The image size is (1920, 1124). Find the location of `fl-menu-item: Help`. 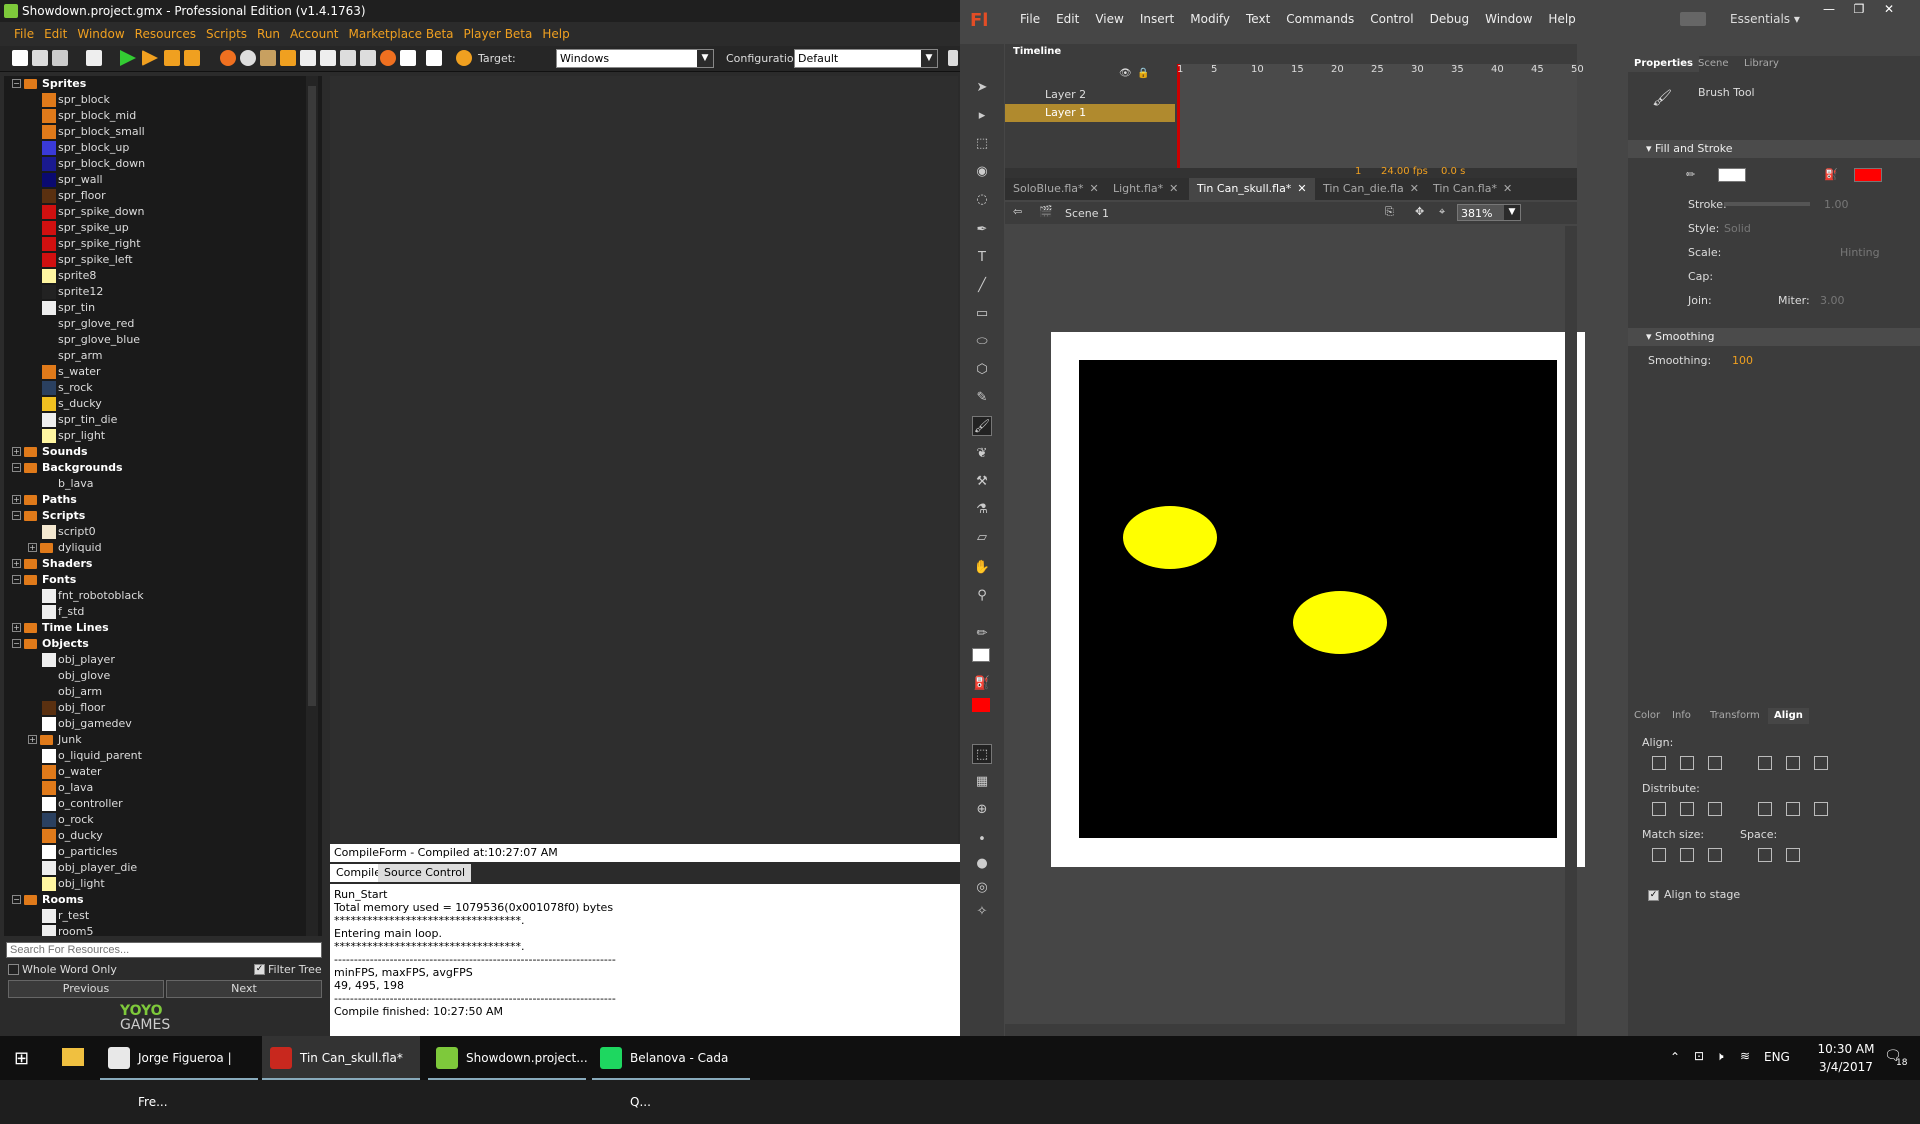

fl-menu-item: Help is located at coordinates (1561, 19).